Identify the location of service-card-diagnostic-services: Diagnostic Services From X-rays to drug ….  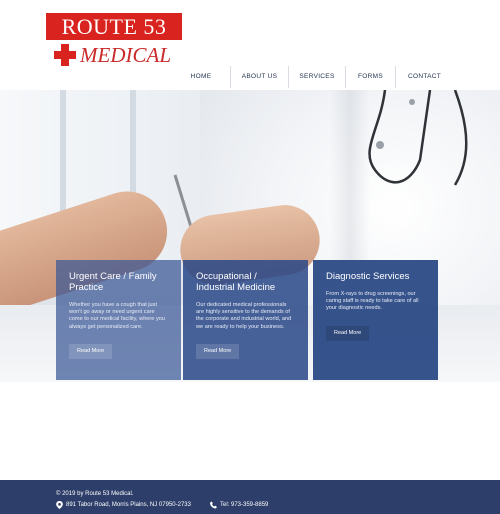
(375, 320).